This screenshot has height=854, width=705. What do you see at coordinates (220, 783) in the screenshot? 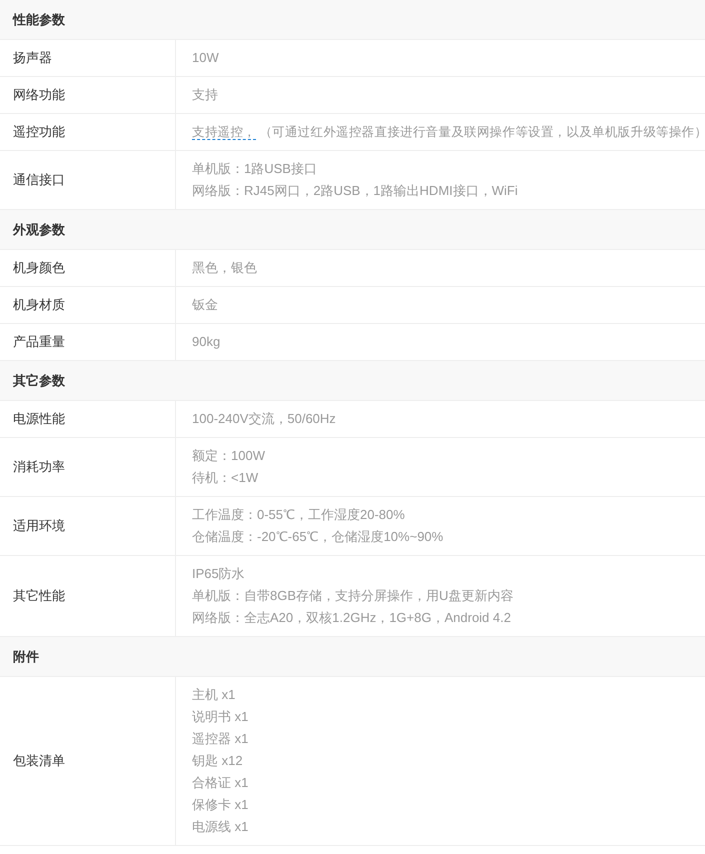
I see `spec-value: 合格证 x1` at bounding box center [220, 783].